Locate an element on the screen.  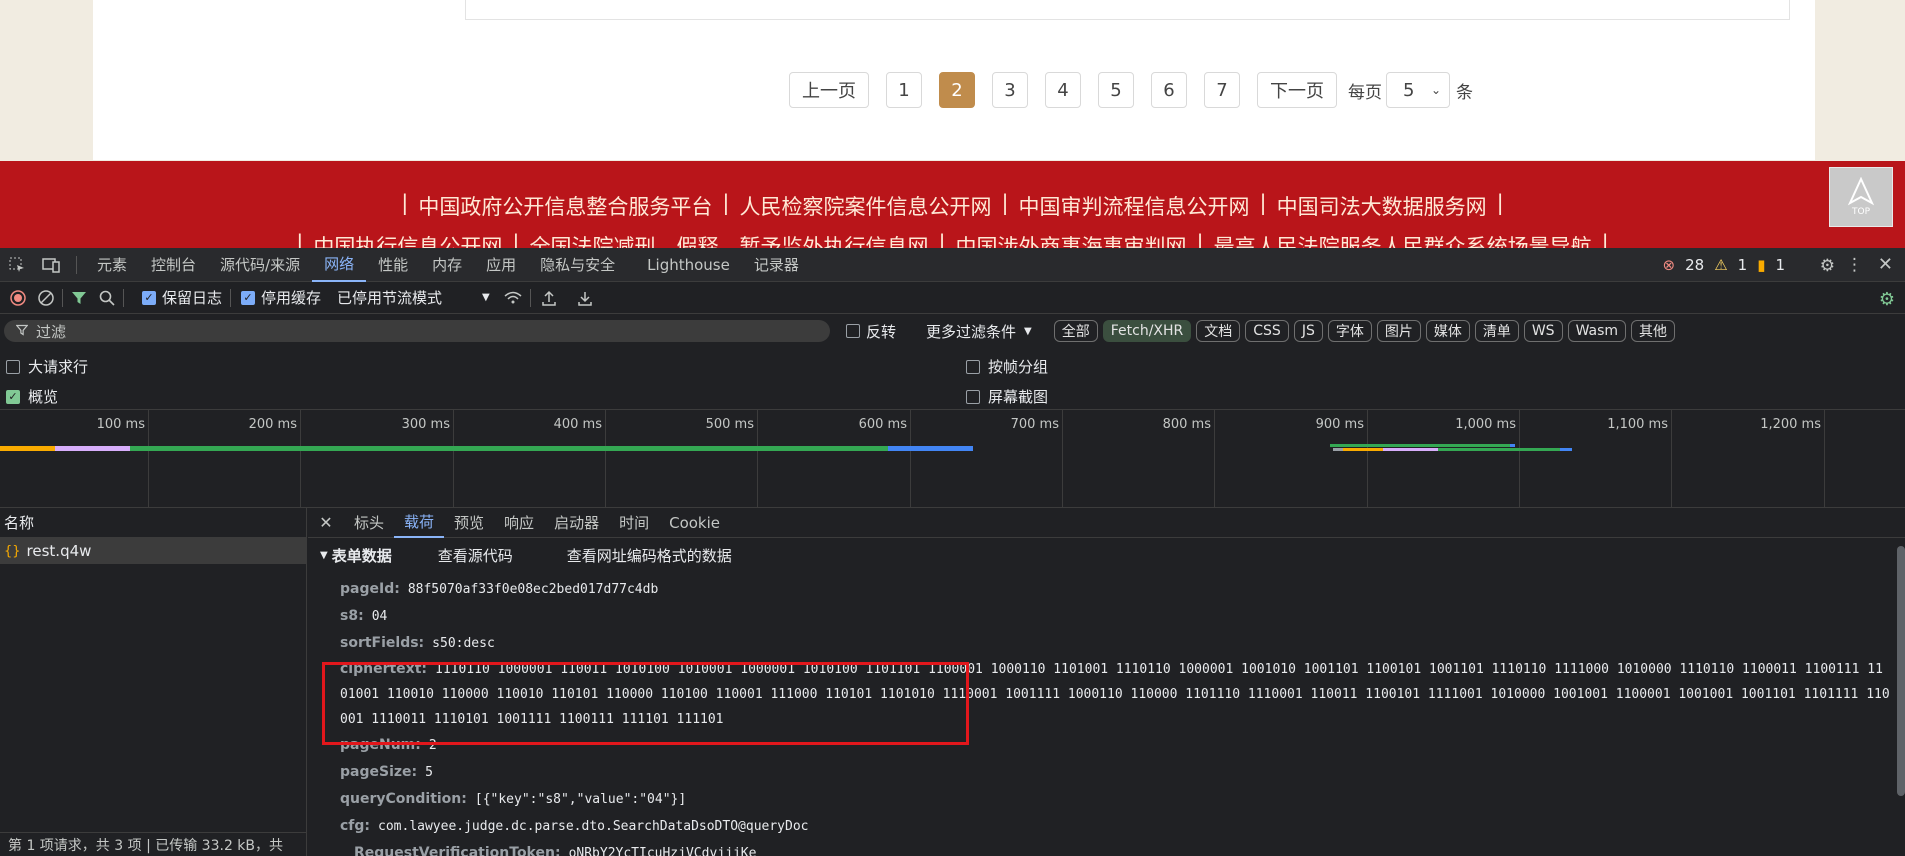
form-data-section-header: ▼ 表单数据 查看源代码 查看网址编码格式的数据 is located at coordinates (526, 555).